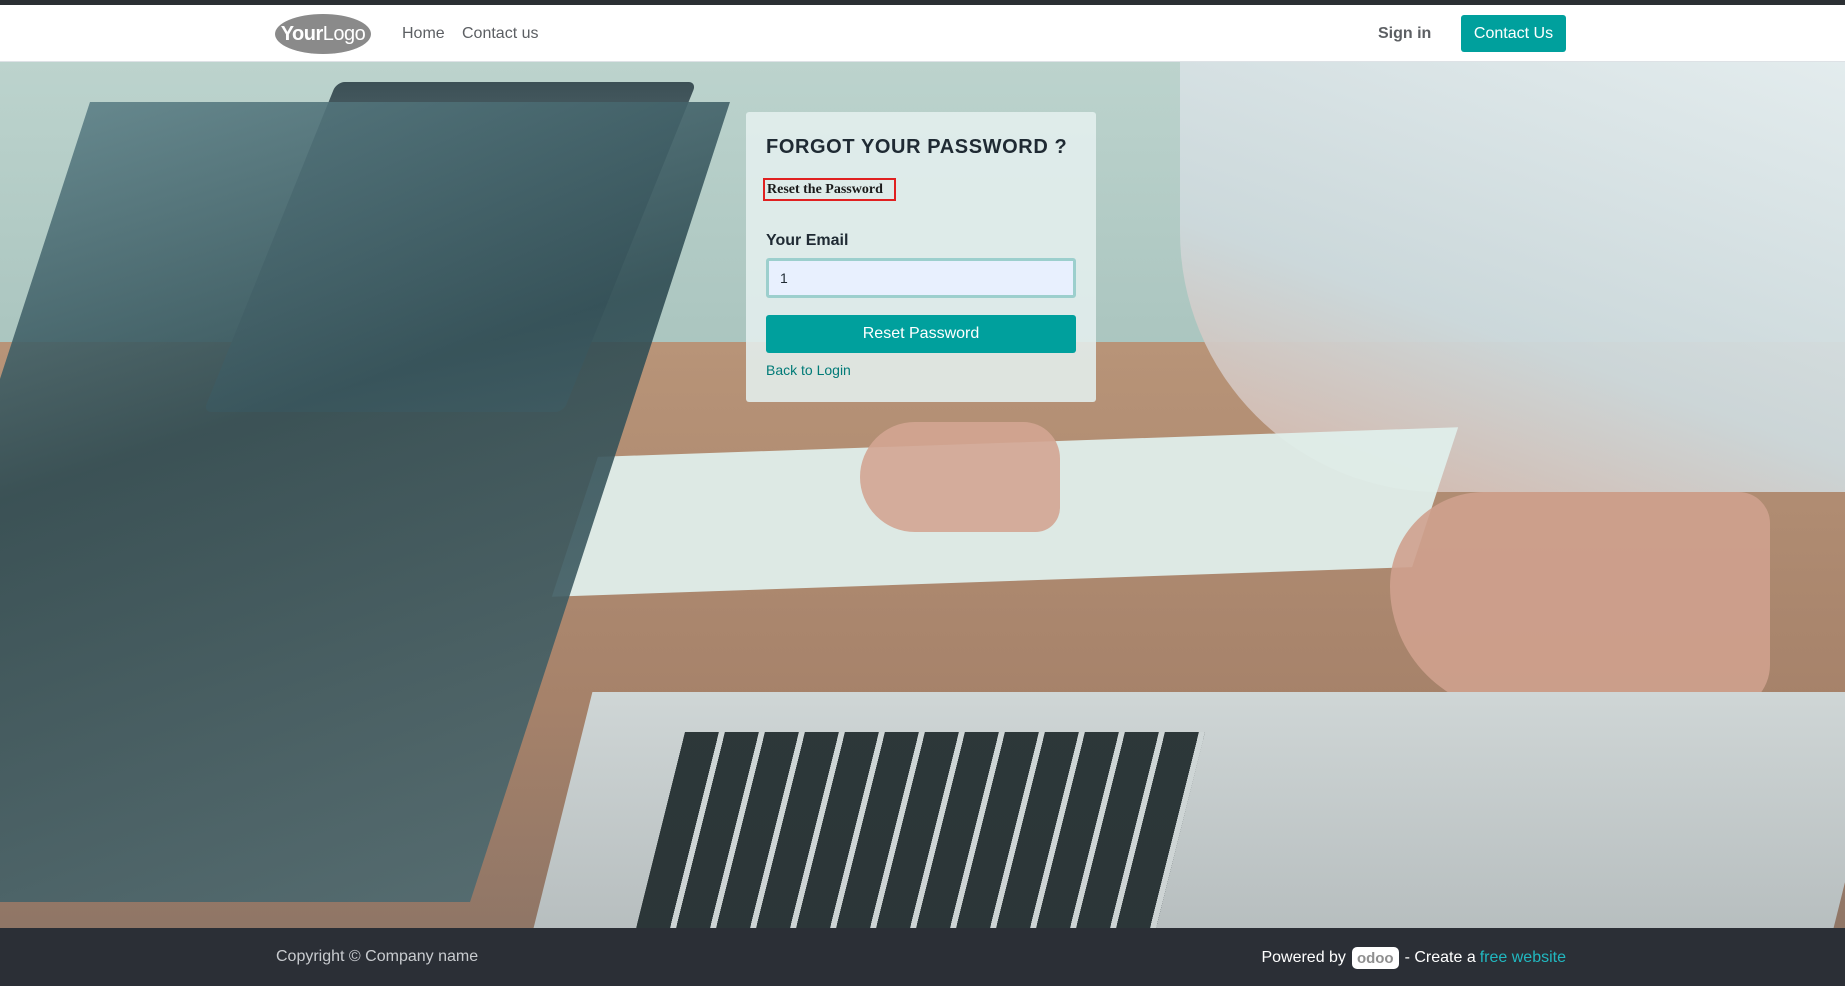  I want to click on logo: Your Logo, so click(323, 34).